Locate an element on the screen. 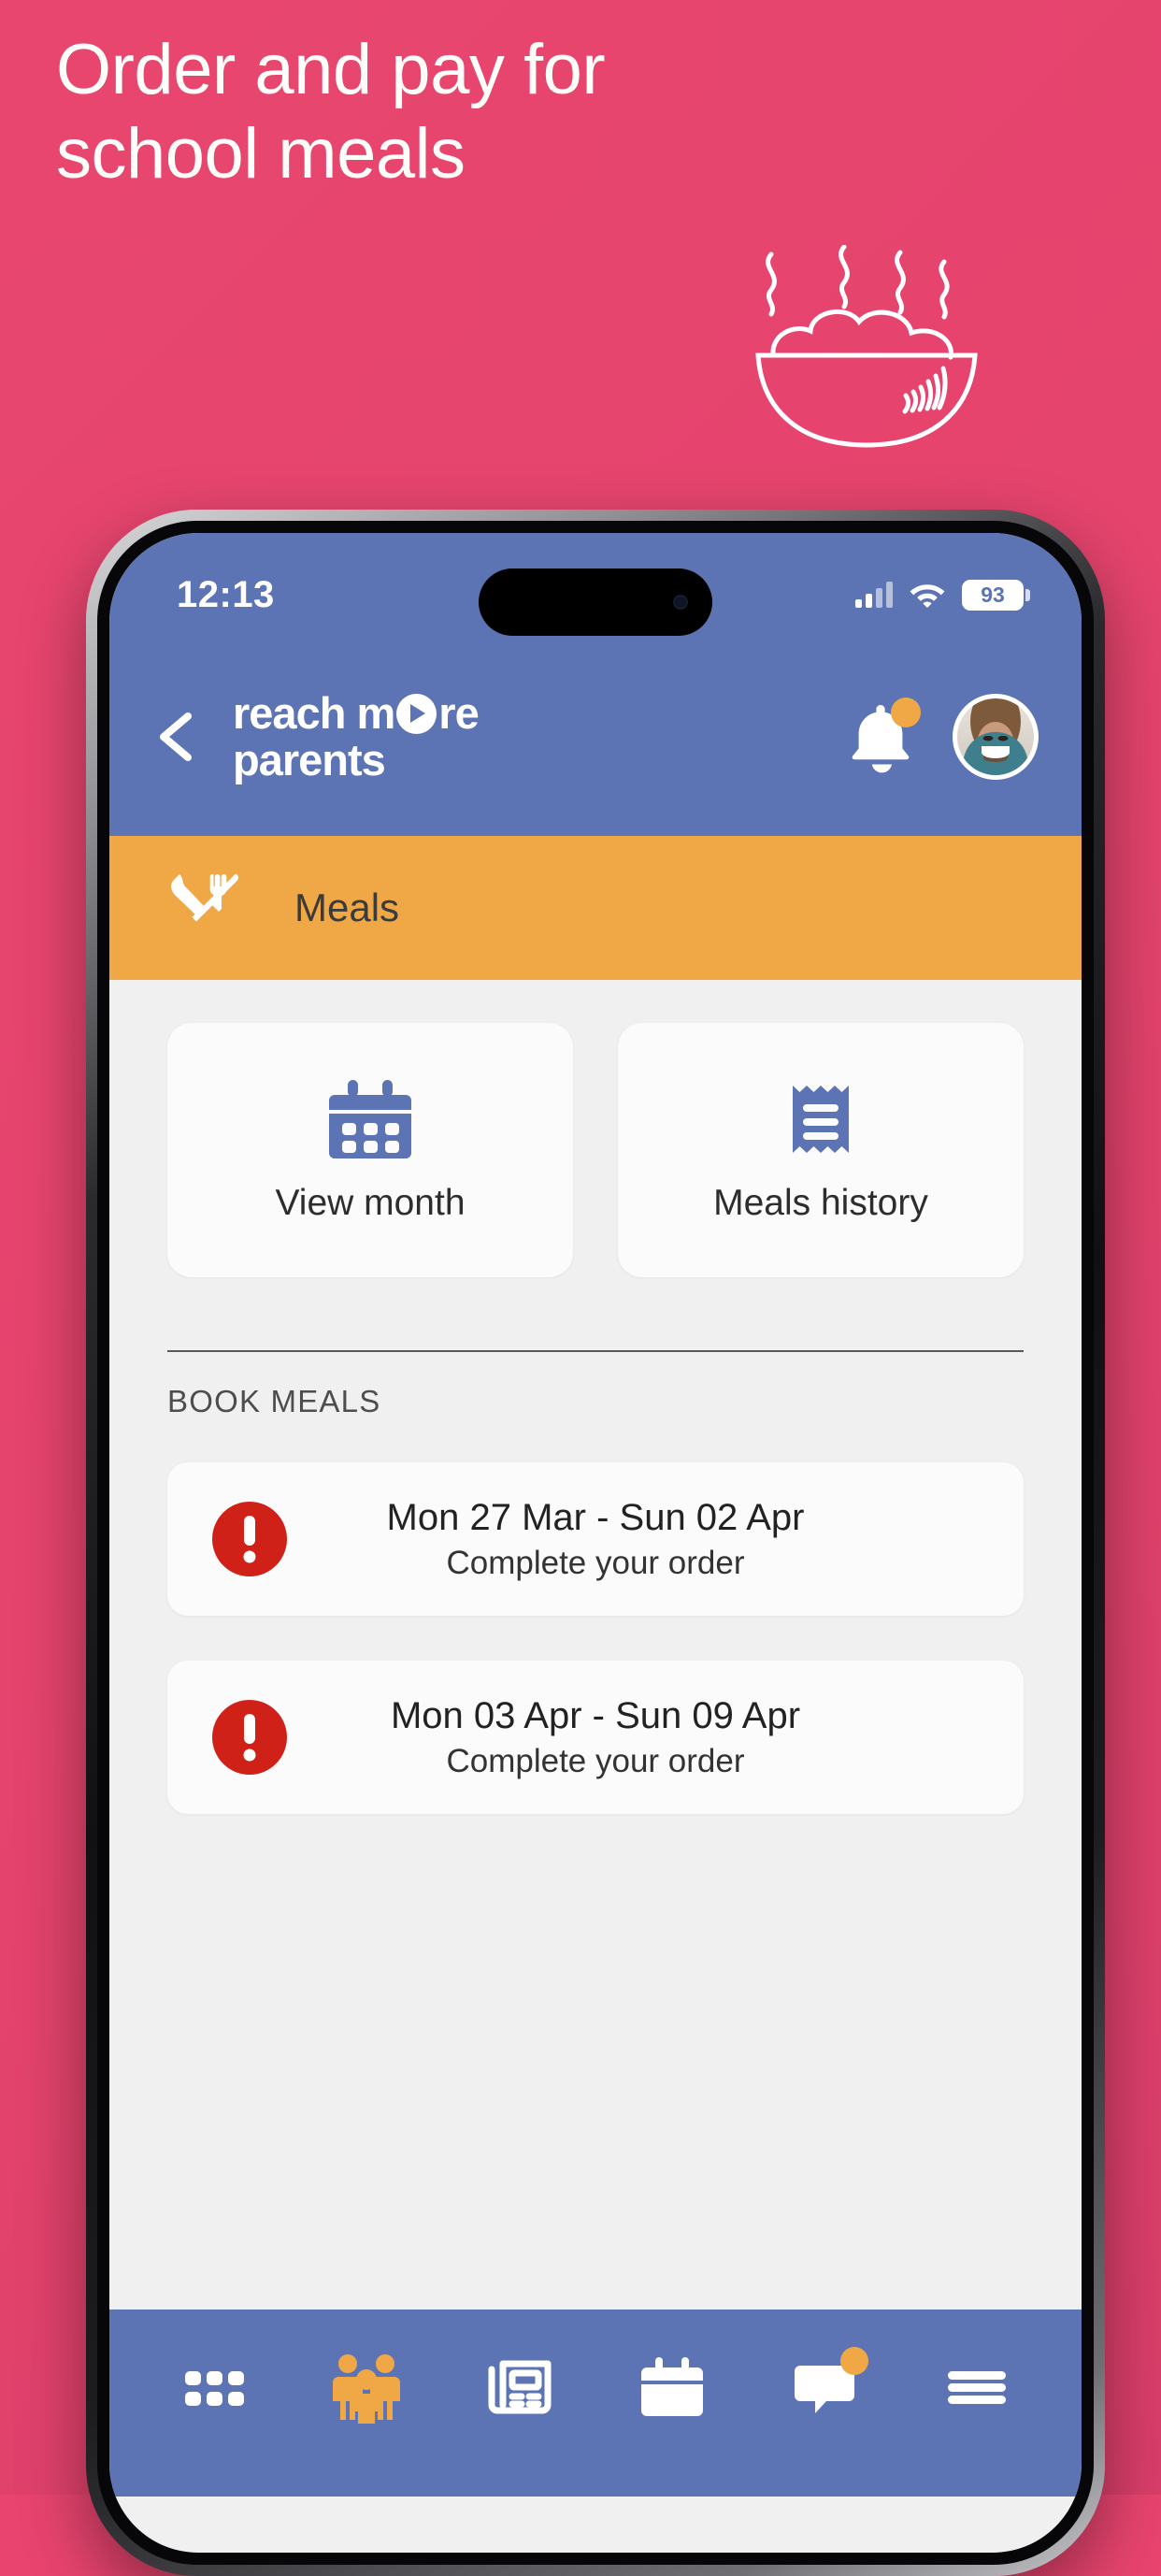 This screenshot has width=1161, height=2576. chevron-left-icon is located at coordinates (178, 737).